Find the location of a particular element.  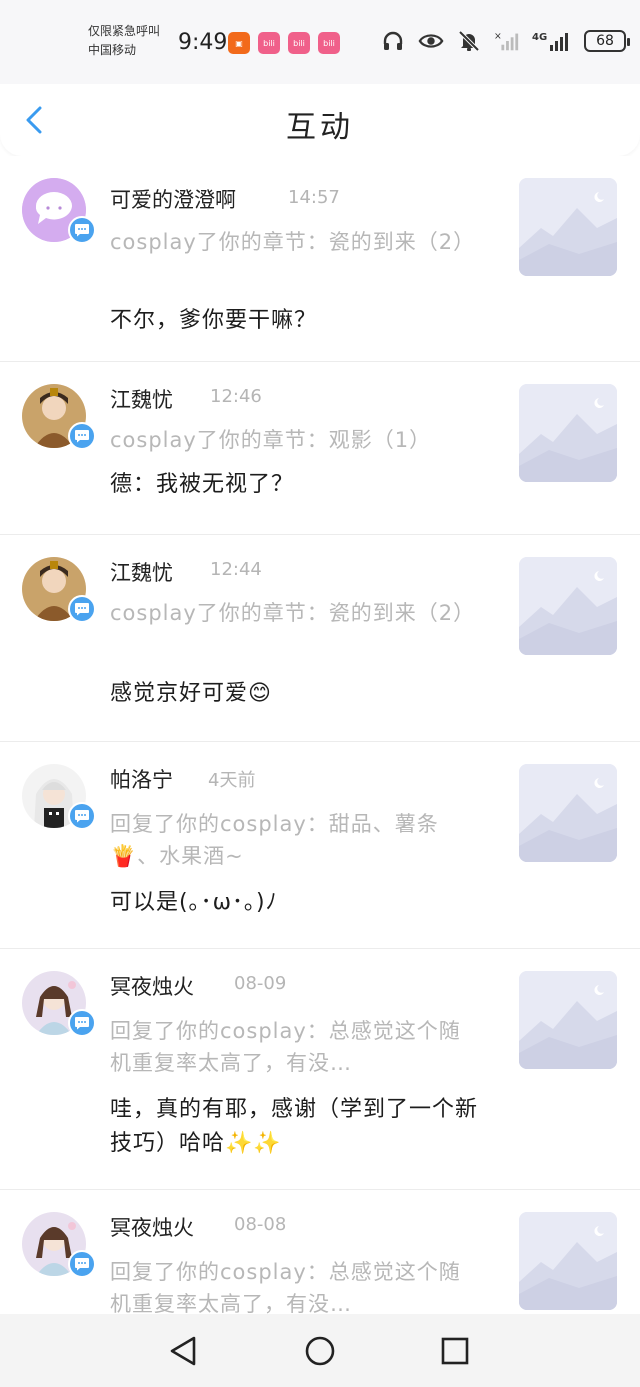

system-navigation-bar is located at coordinates (320, 1350).